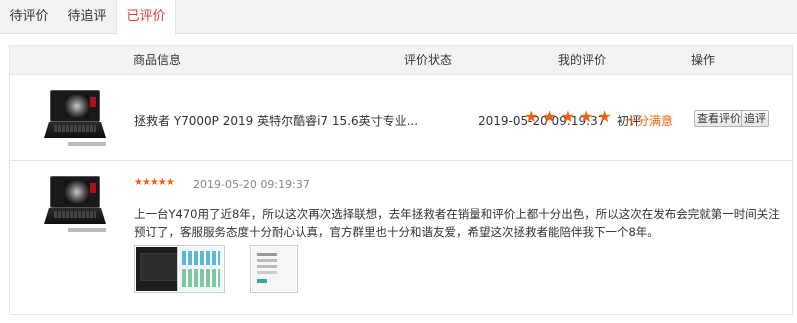  I want to click on rating-stars: ★ ★ ★ ★ ★, so click(570, 117).